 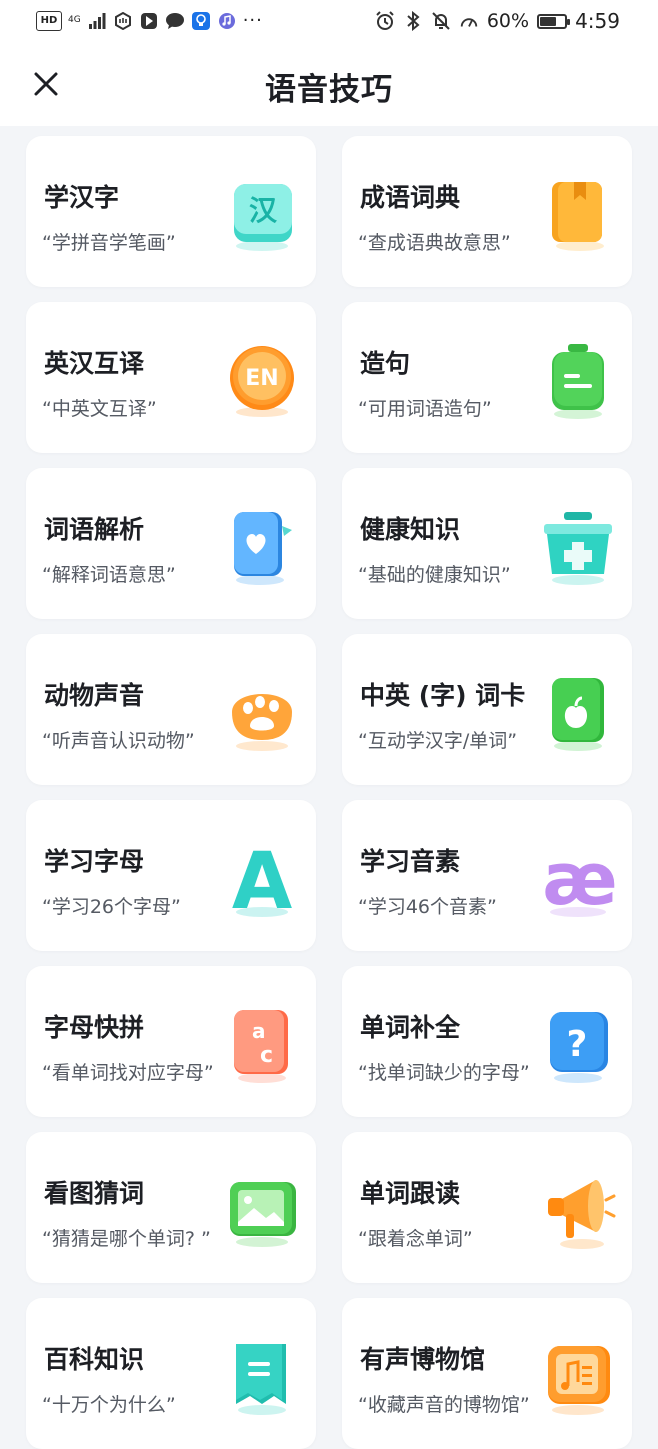 I want to click on feature-card-16: 有声博物馆 “收藏声音的博物馆”, so click(x=487, y=1373).